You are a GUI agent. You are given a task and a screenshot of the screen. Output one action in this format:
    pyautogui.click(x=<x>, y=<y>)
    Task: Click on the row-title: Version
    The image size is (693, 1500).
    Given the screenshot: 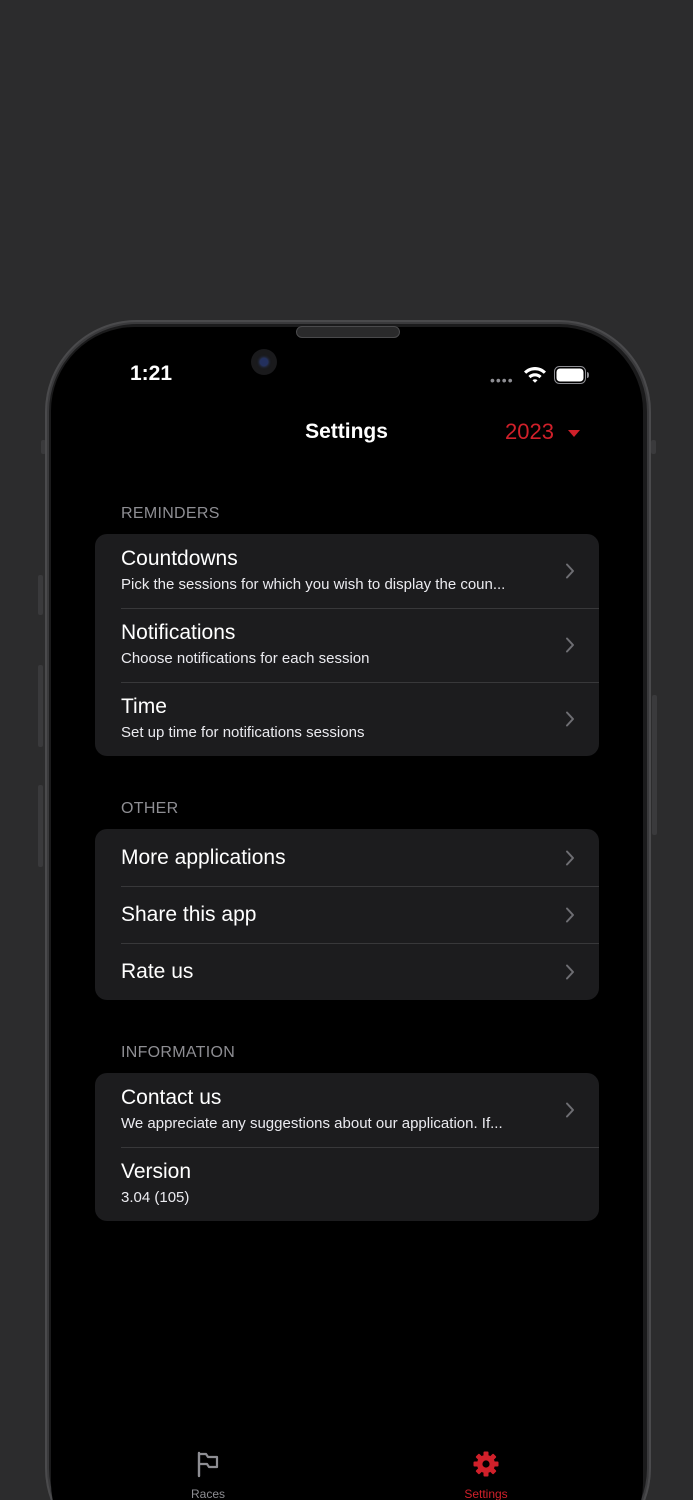 What is the action you would take?
    pyautogui.click(x=156, y=1171)
    